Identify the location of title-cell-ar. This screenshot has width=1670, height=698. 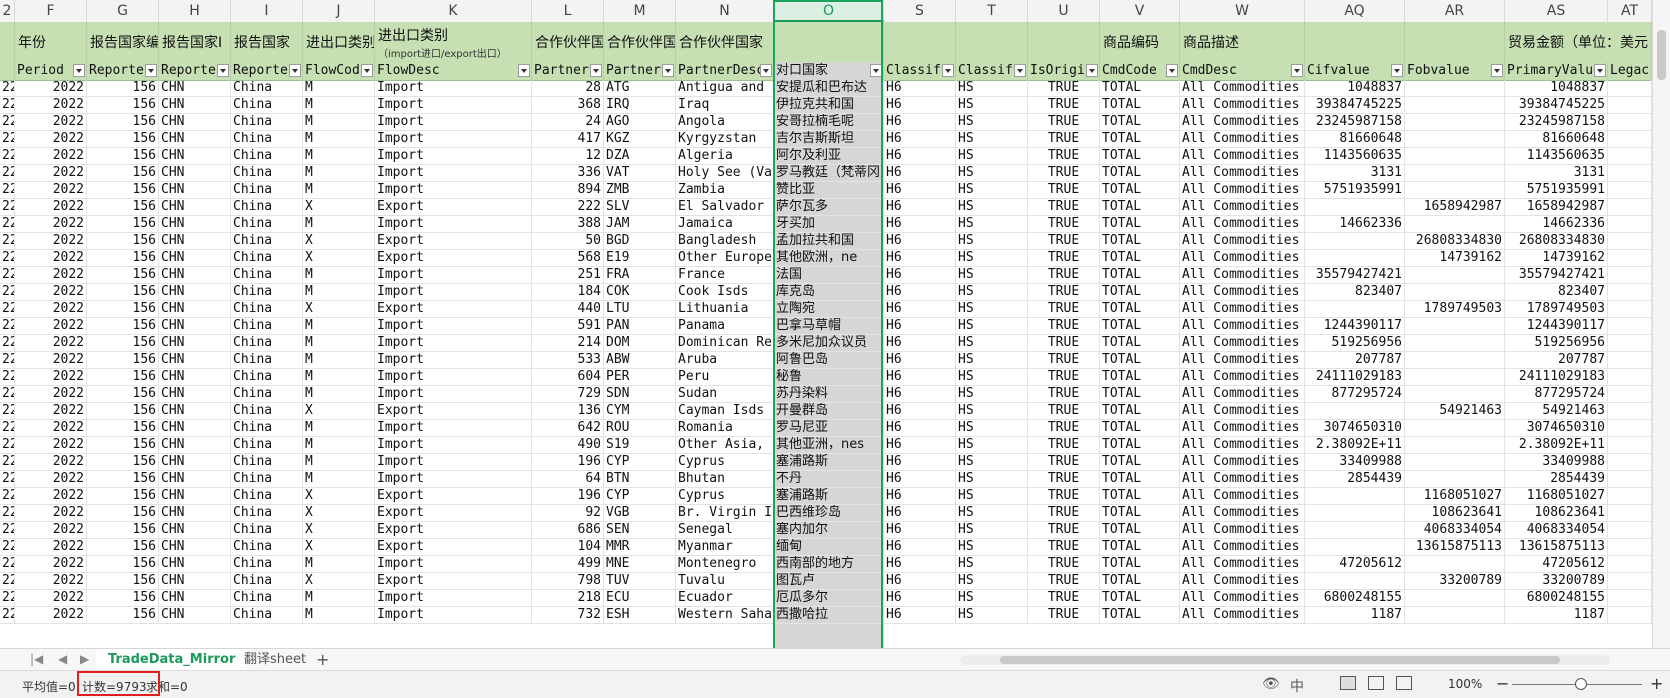
(1455, 42).